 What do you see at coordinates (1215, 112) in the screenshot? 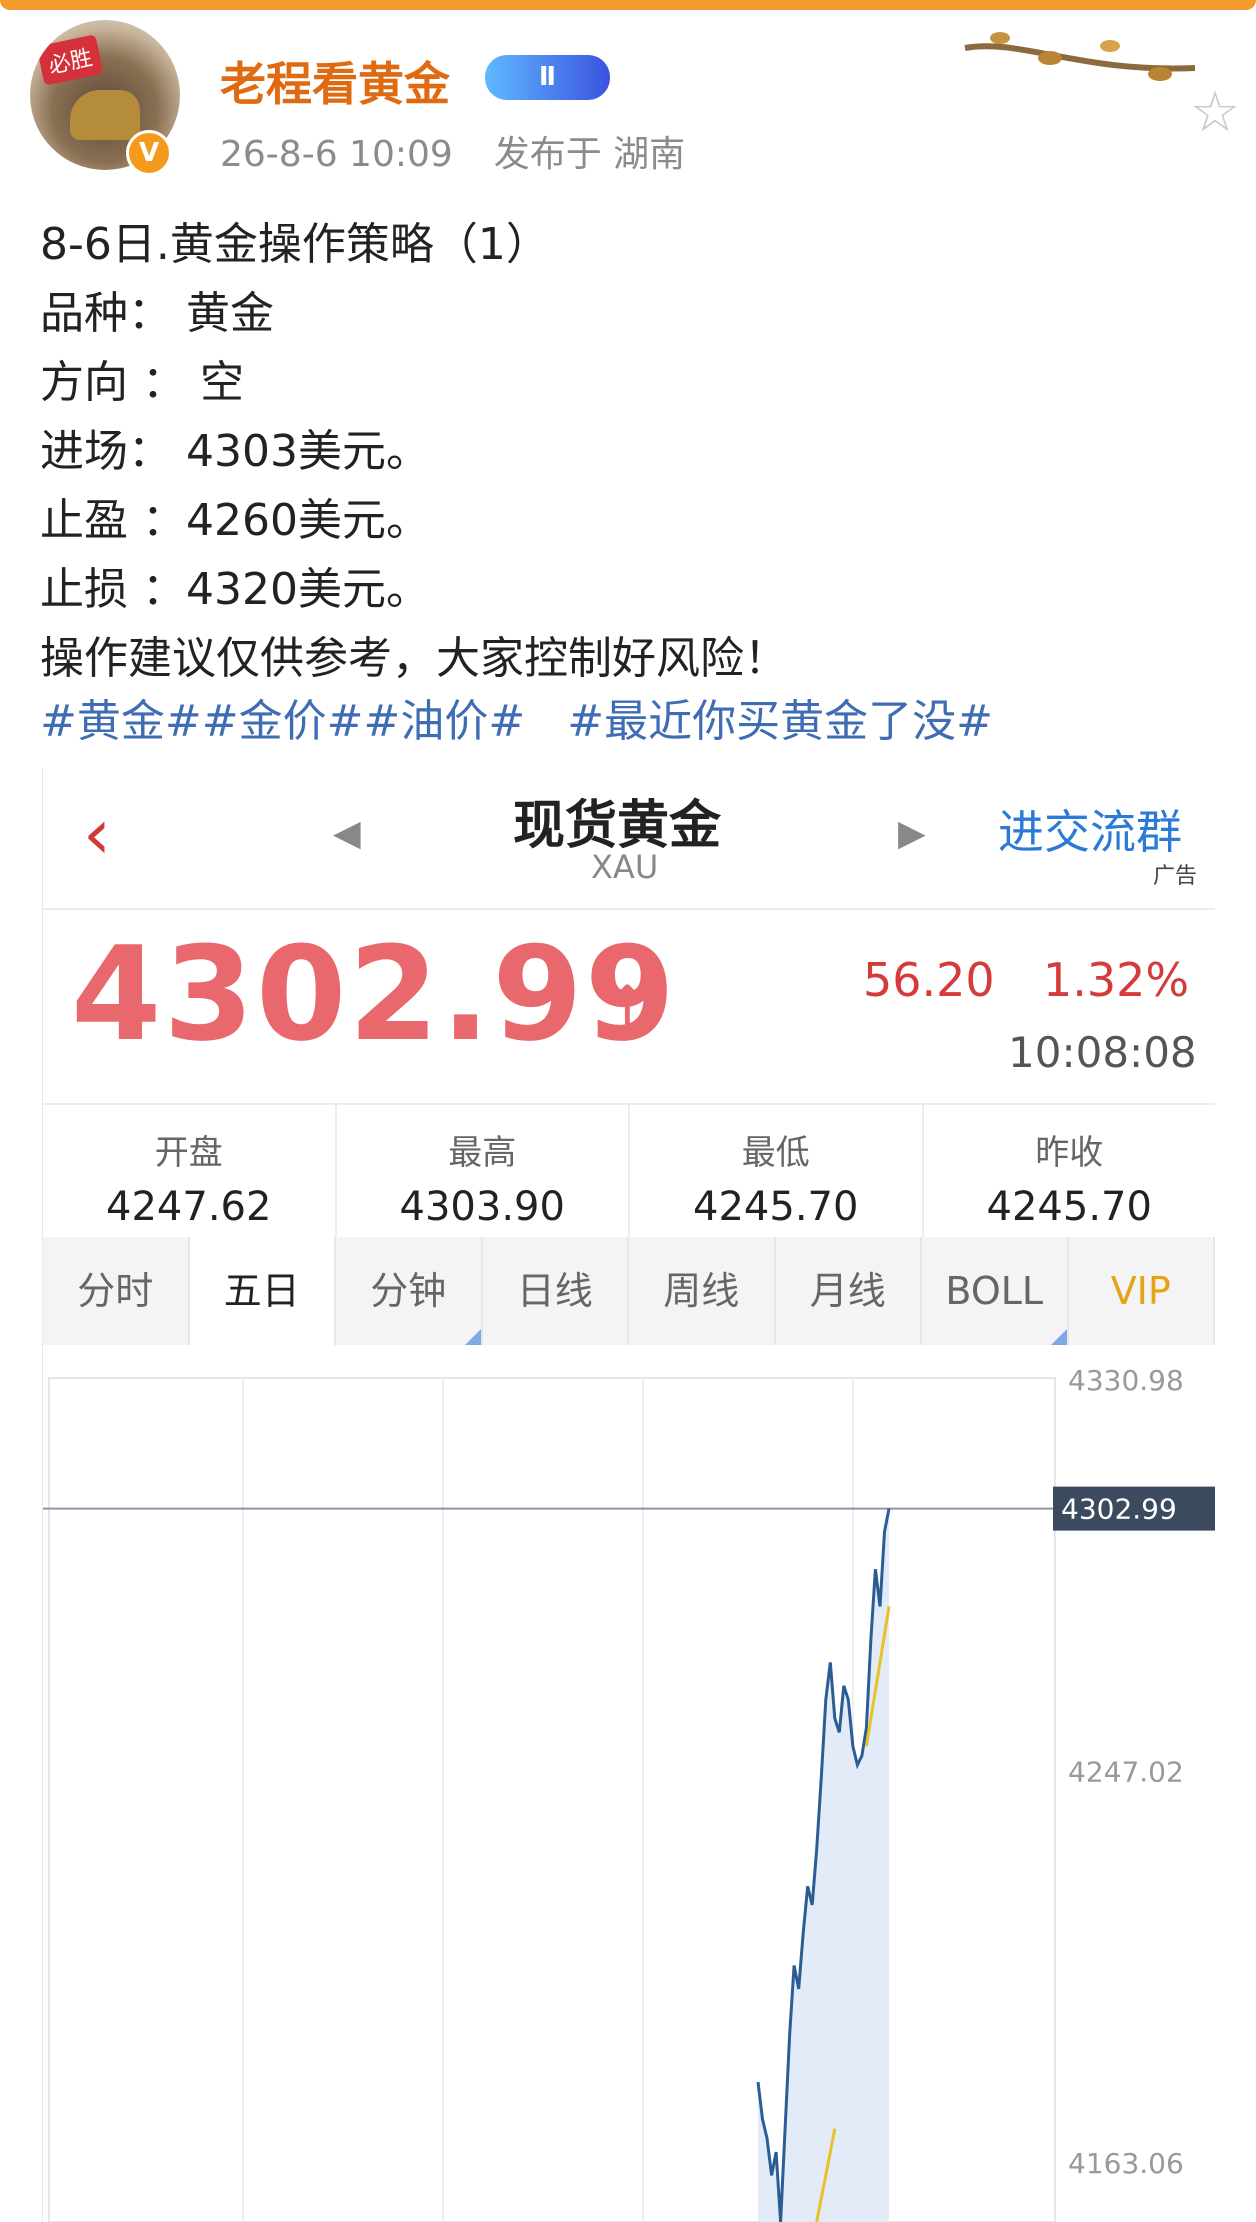
I see `favorite-star-icon: ☆` at bounding box center [1215, 112].